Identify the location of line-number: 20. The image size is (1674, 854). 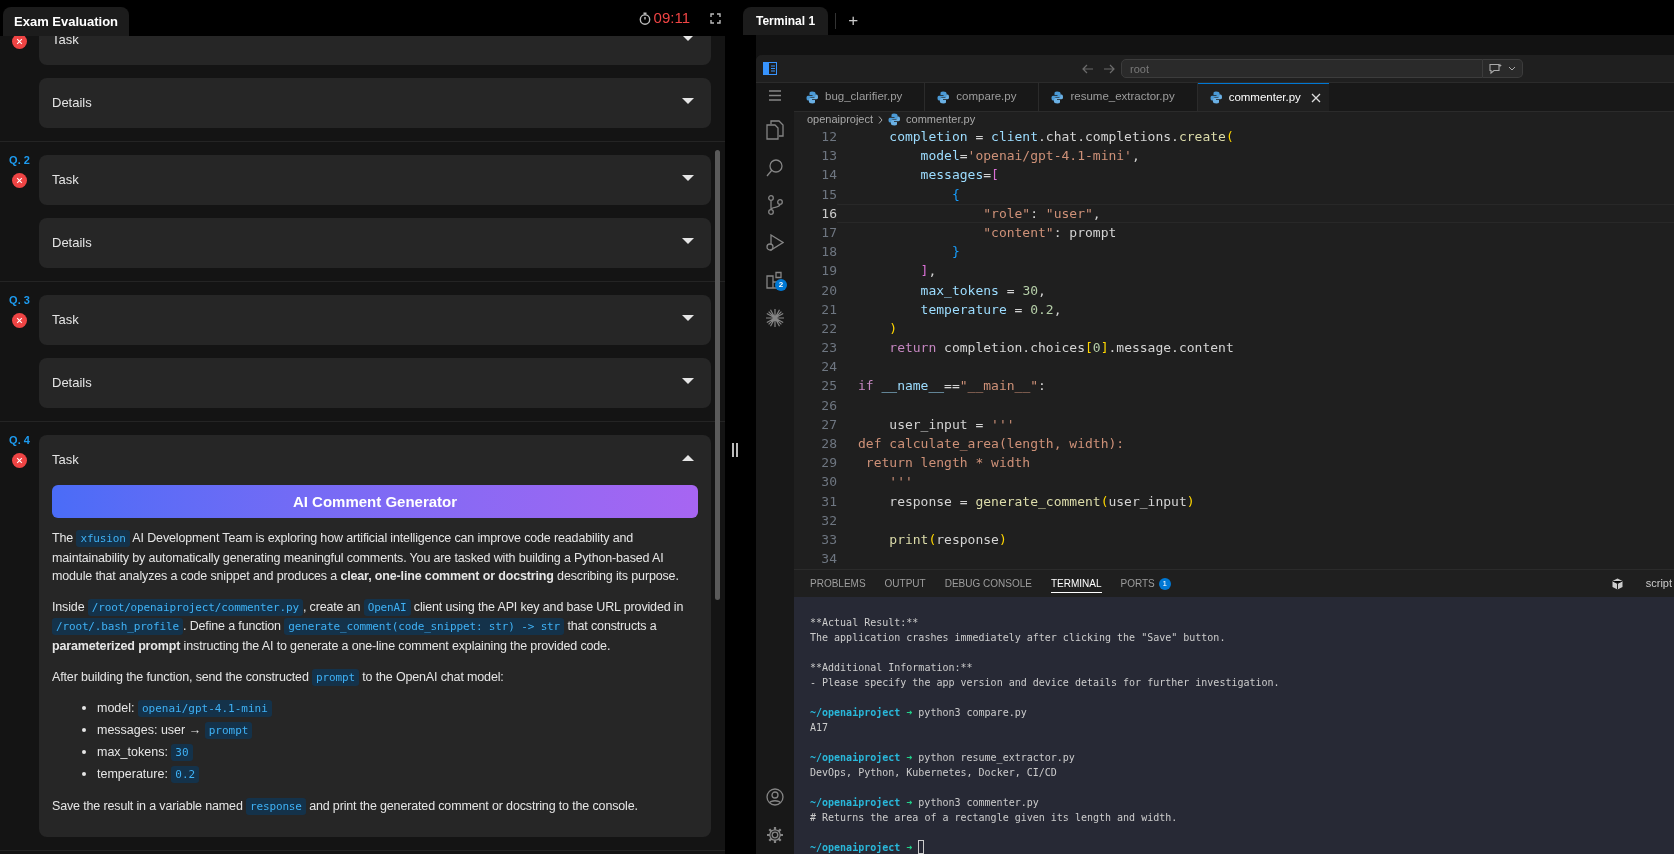
(828, 290).